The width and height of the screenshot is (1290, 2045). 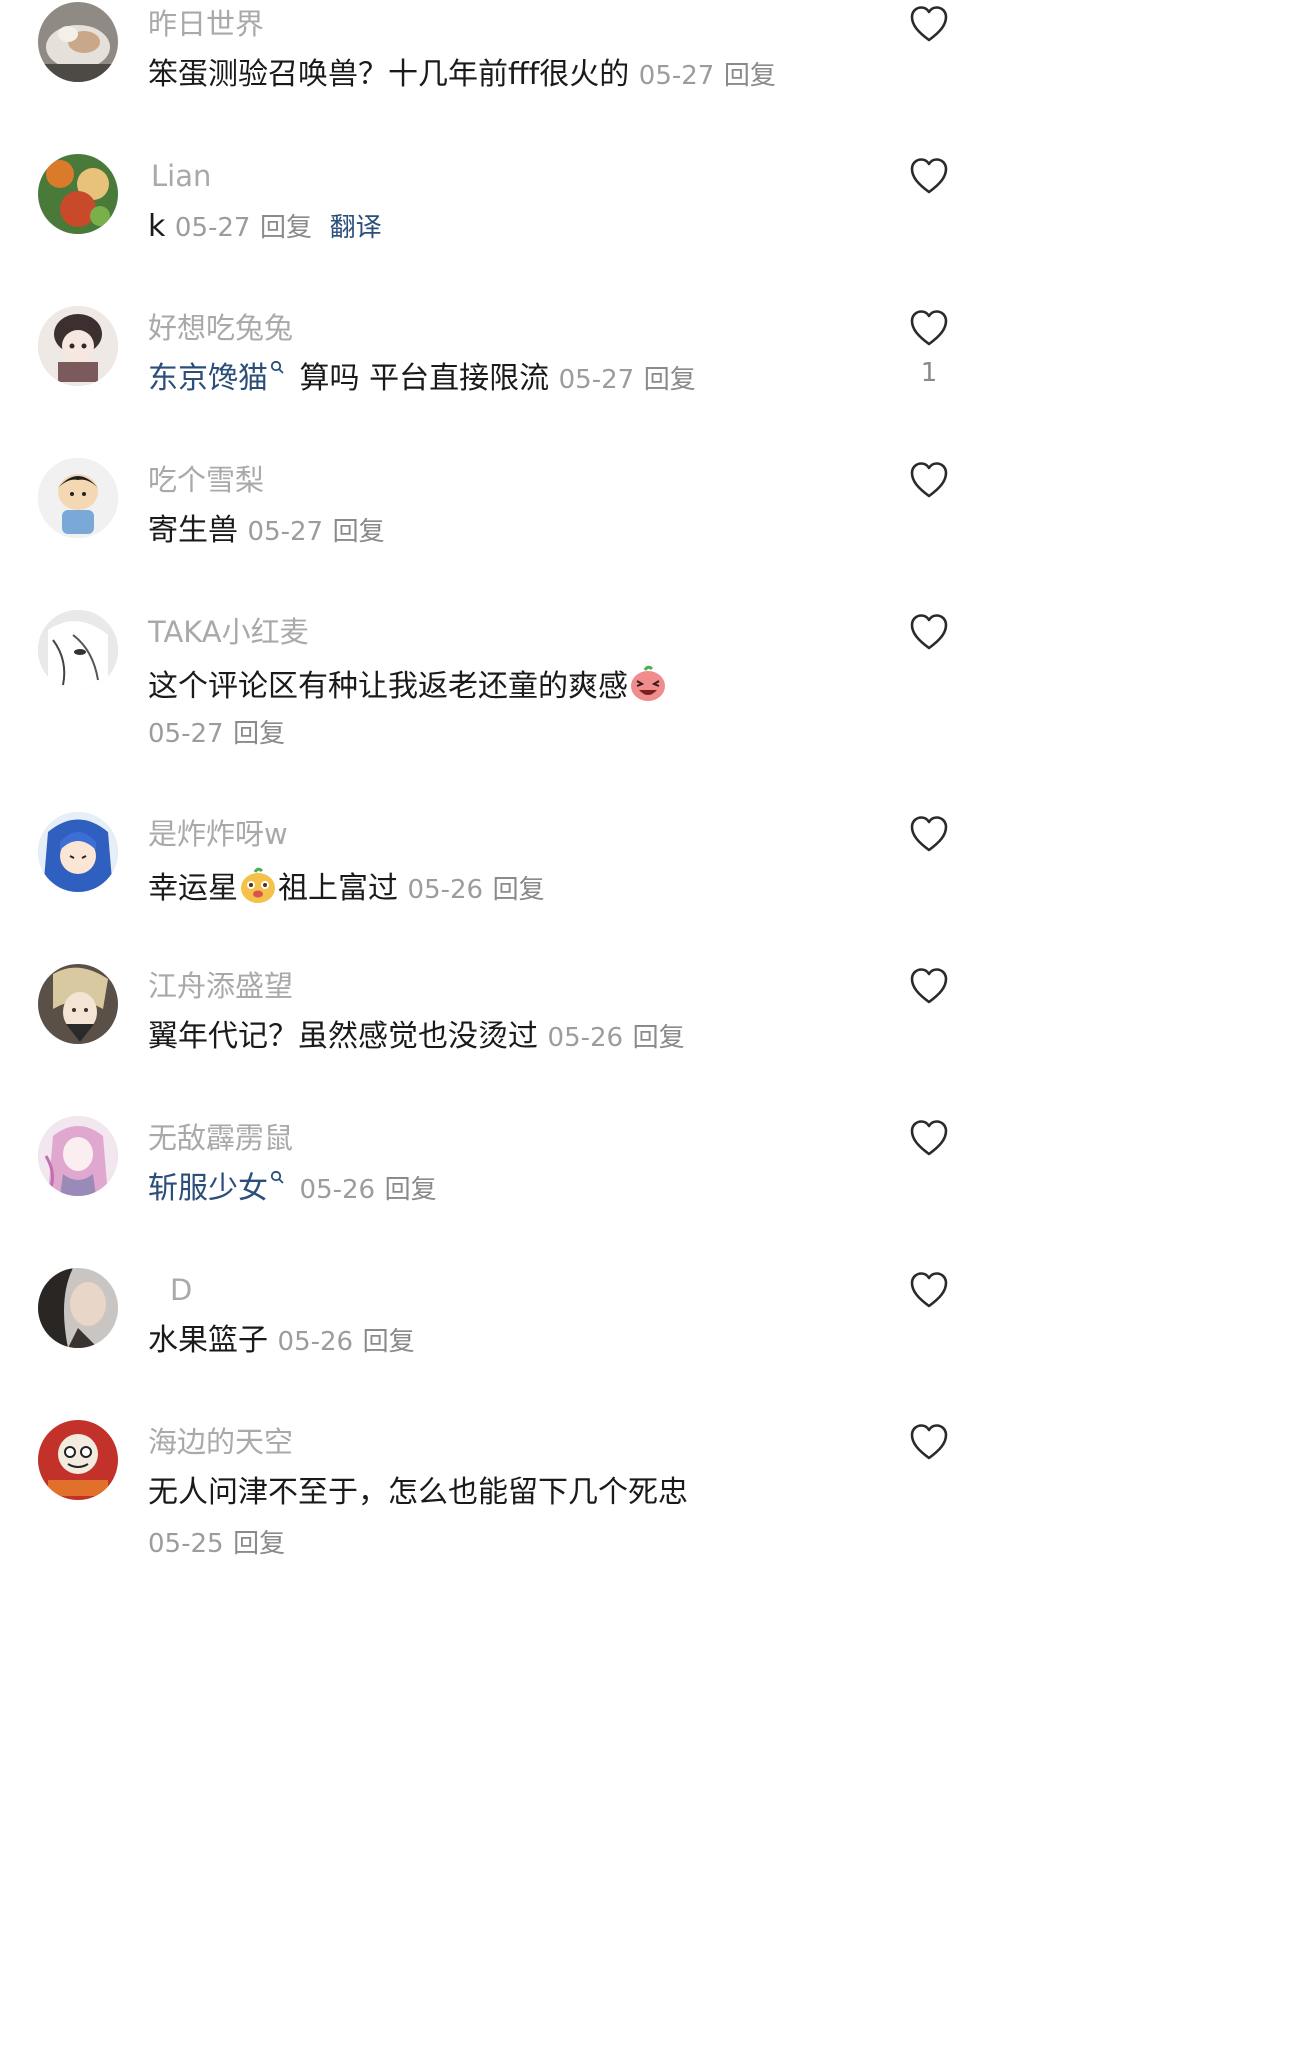 What do you see at coordinates (228, 632) in the screenshot?
I see `comment-username: TAKA小红麦` at bounding box center [228, 632].